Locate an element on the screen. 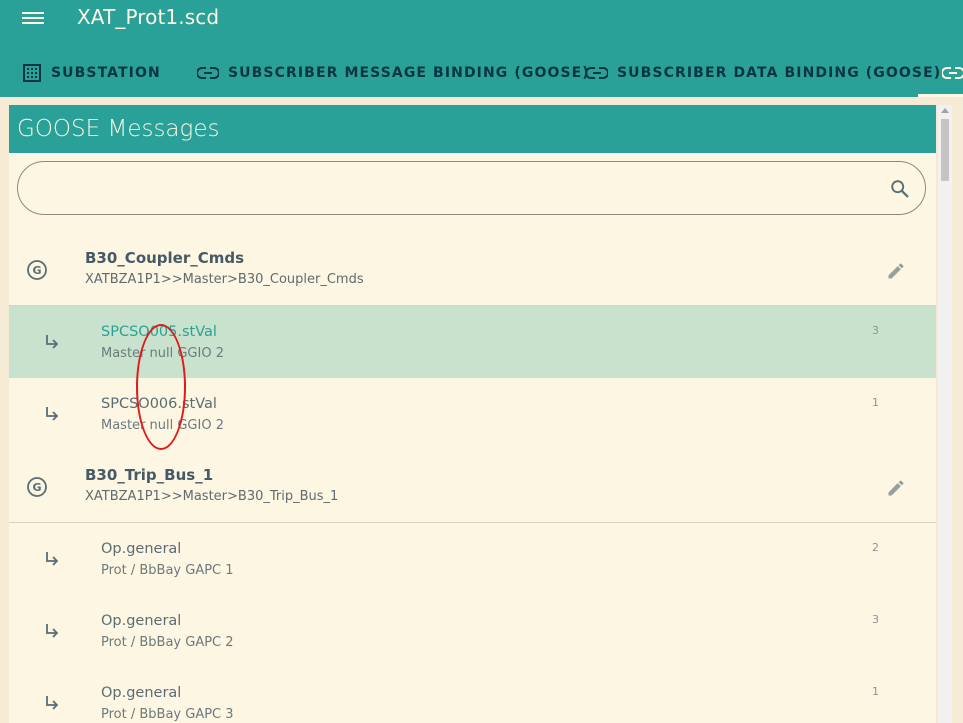 The width and height of the screenshot is (963, 723). item-subtitle: Prot / BbBay GAPC 3 is located at coordinates (167, 714).